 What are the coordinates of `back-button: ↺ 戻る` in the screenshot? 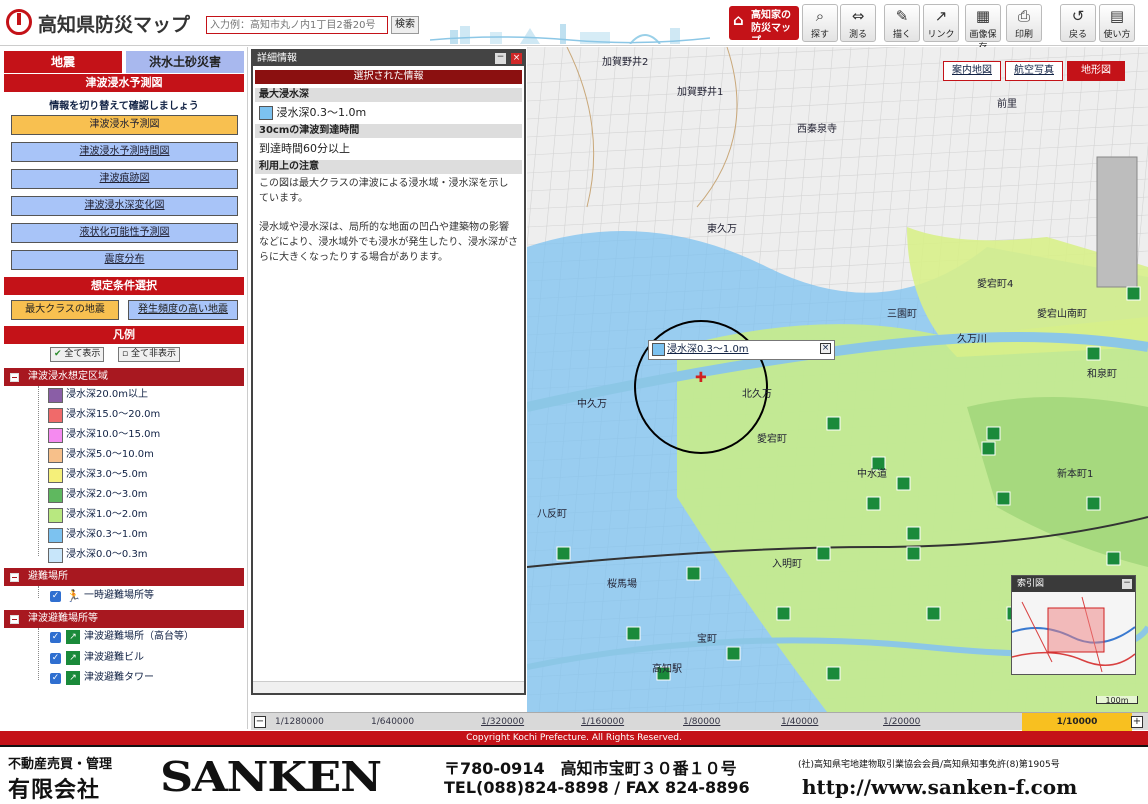 It's located at (1078, 23).